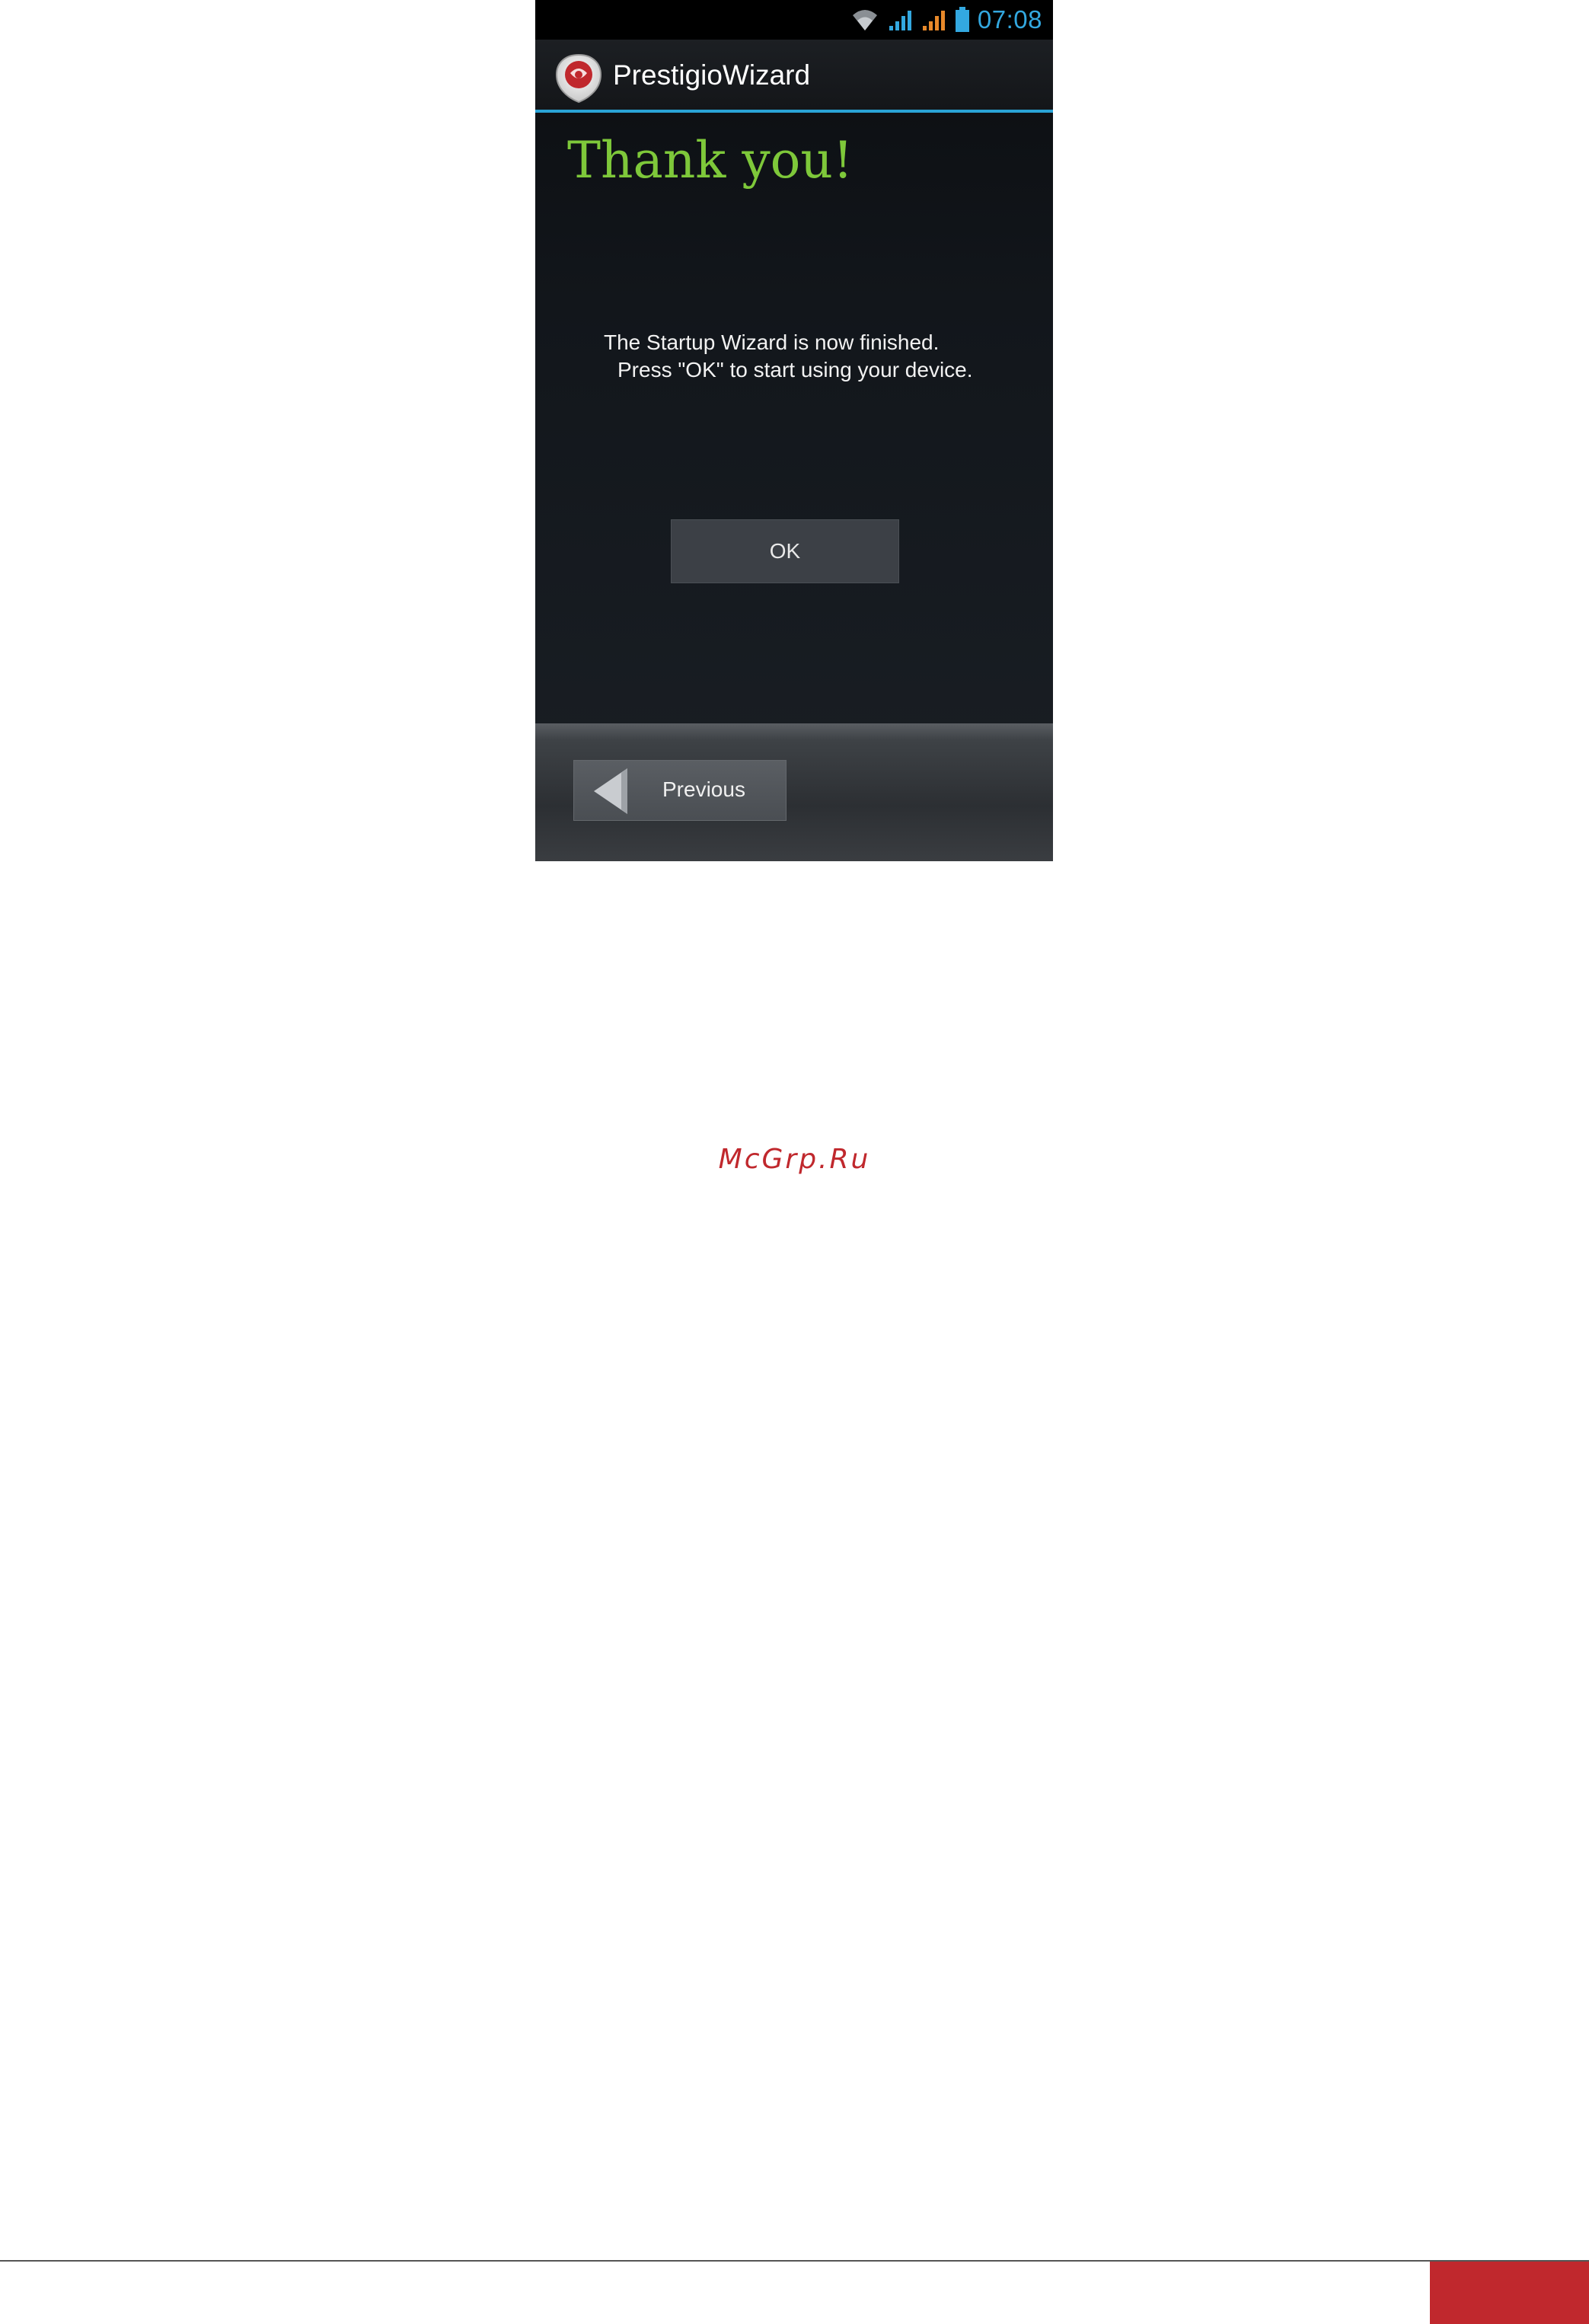 Image resolution: width=1589 pixels, height=2324 pixels. Describe the element at coordinates (712, 75) in the screenshot. I see `app-title: PrestigioWizard` at that location.